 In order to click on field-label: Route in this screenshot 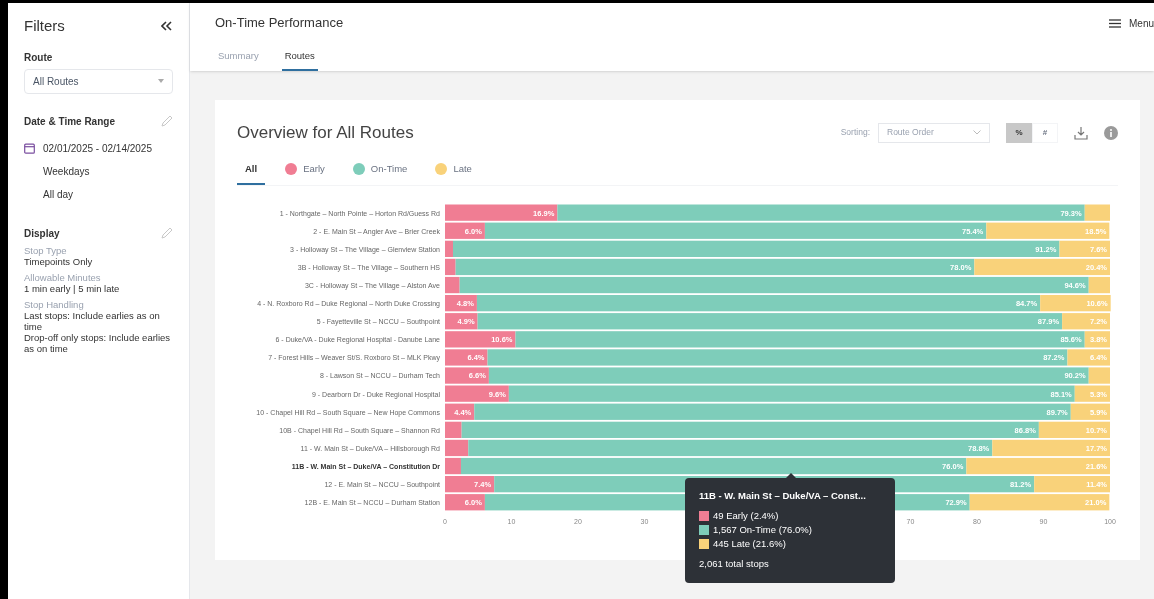, I will do `click(39, 57)`.